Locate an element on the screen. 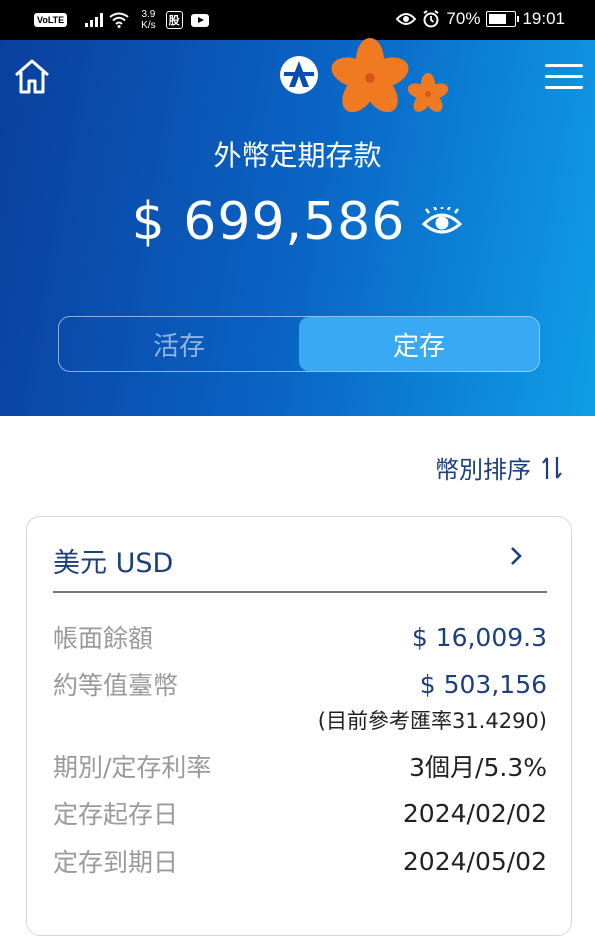 The height and width of the screenshot is (936, 595). book-balance-label: 帳面餘額 is located at coordinates (103, 638).